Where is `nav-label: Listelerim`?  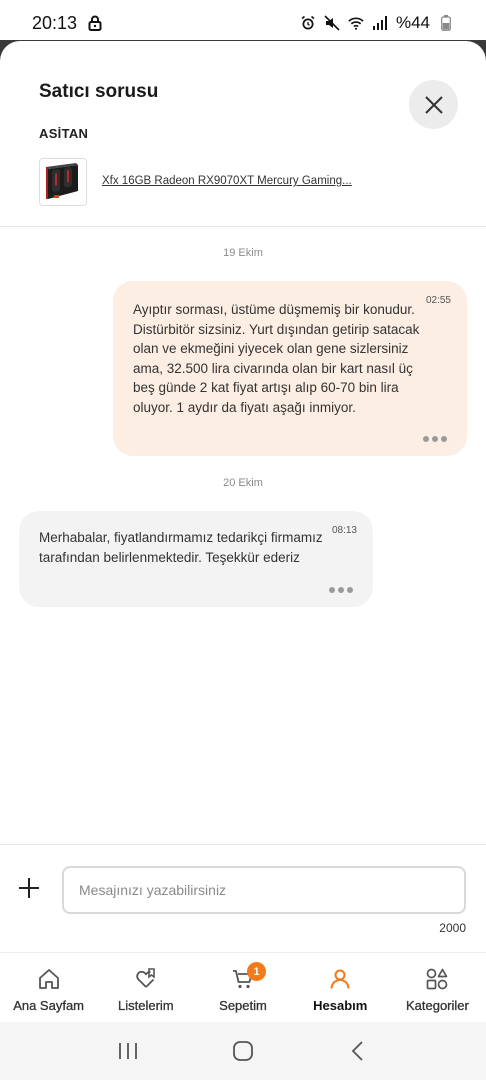
nav-label: Listelerim is located at coordinates (145, 1005).